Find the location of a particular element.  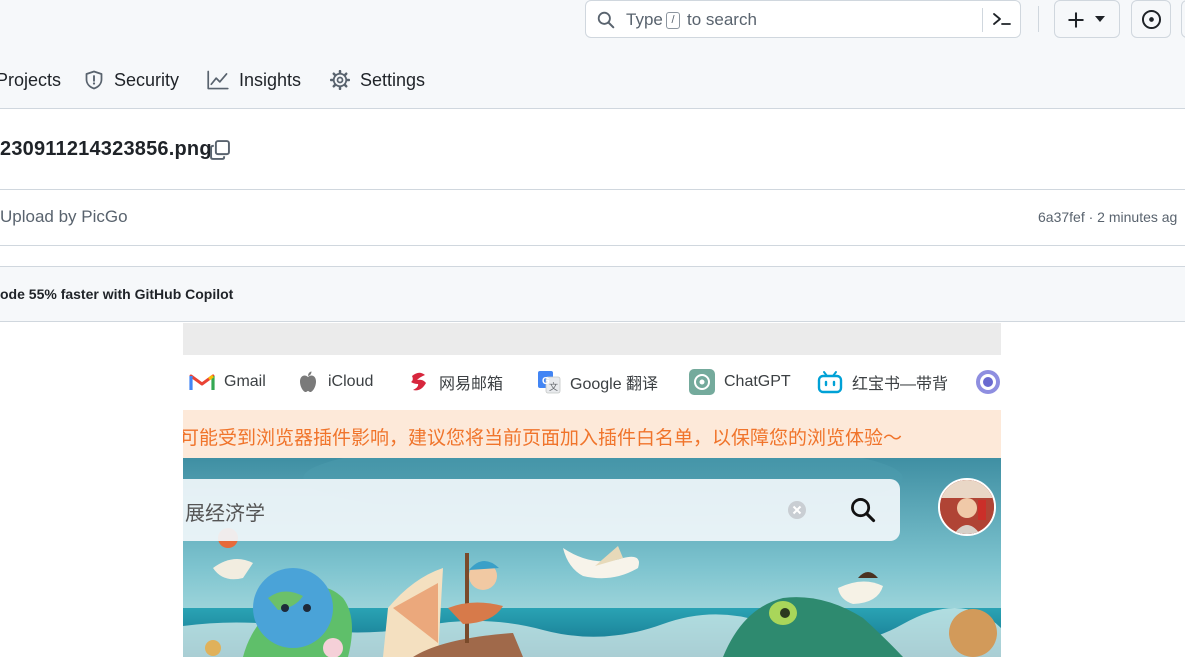

bookmark-chatgpt: ChatGPT is located at coordinates (740, 382).